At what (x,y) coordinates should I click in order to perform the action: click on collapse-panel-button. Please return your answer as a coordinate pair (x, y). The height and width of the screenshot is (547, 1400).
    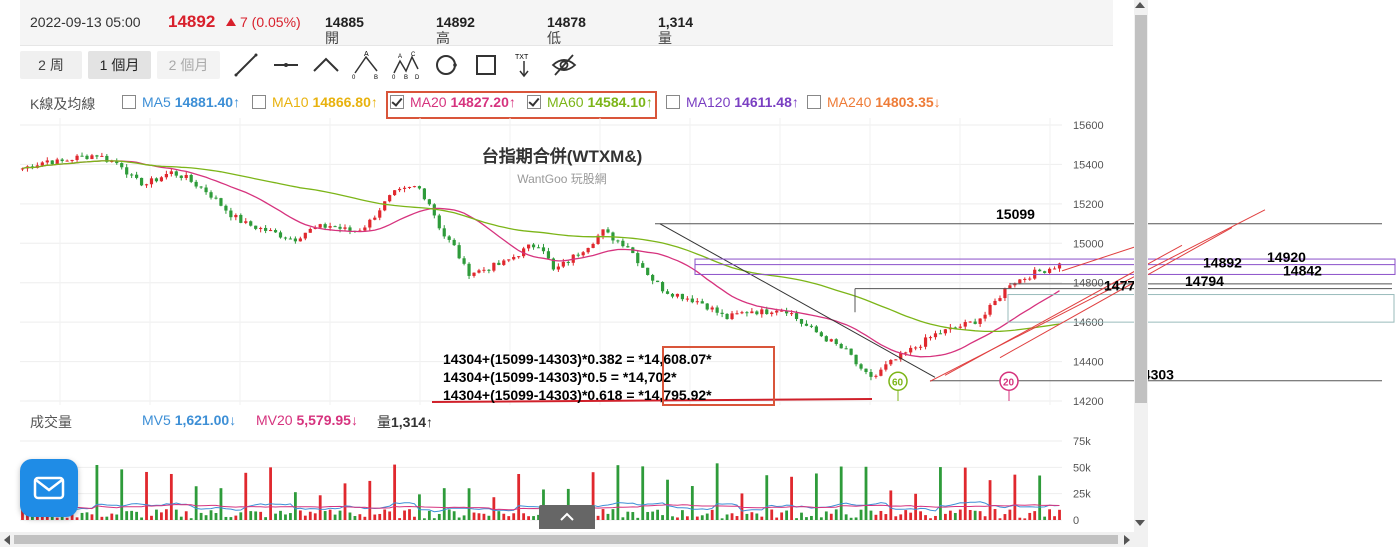
    Looking at the image, I should click on (567, 517).